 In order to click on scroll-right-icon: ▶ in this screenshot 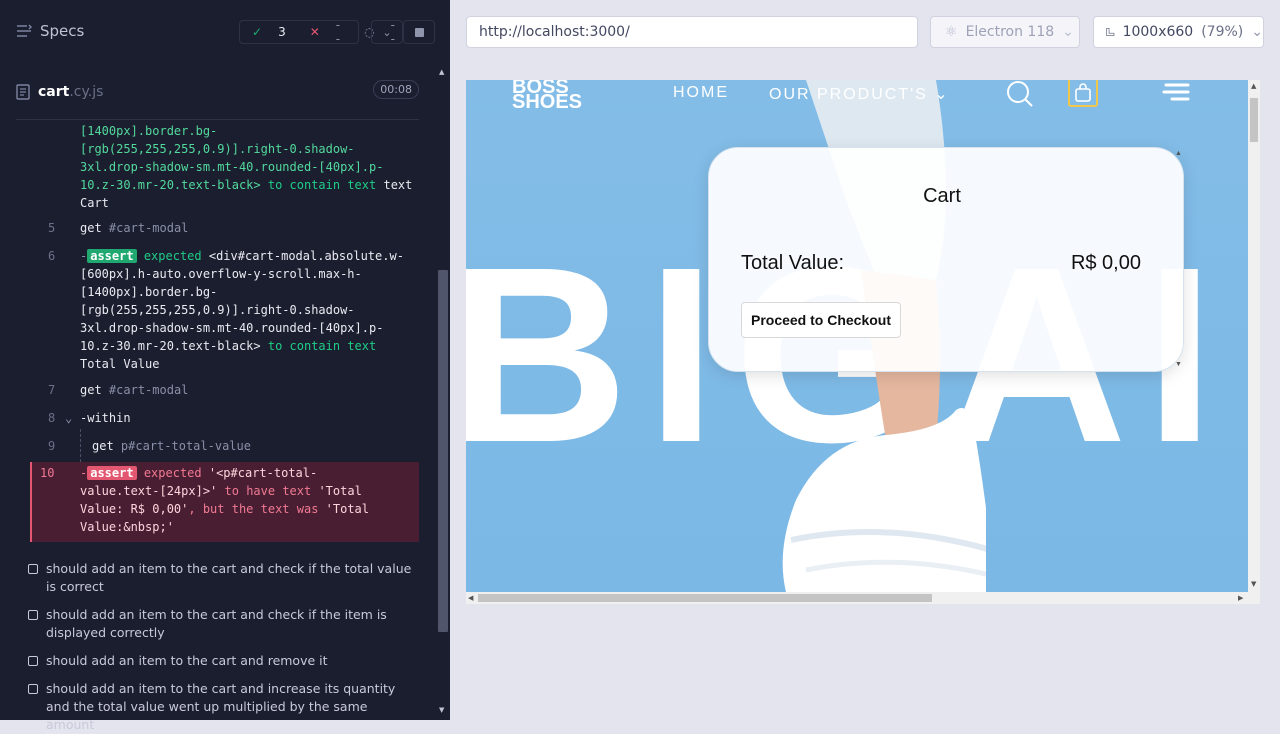, I will do `click(1240, 598)`.